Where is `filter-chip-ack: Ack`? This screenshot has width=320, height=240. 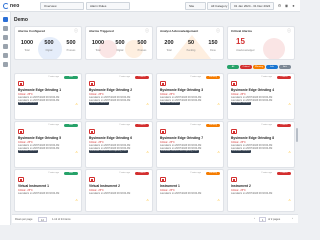 filter-chip-ack: Ack is located at coordinates (285, 67).